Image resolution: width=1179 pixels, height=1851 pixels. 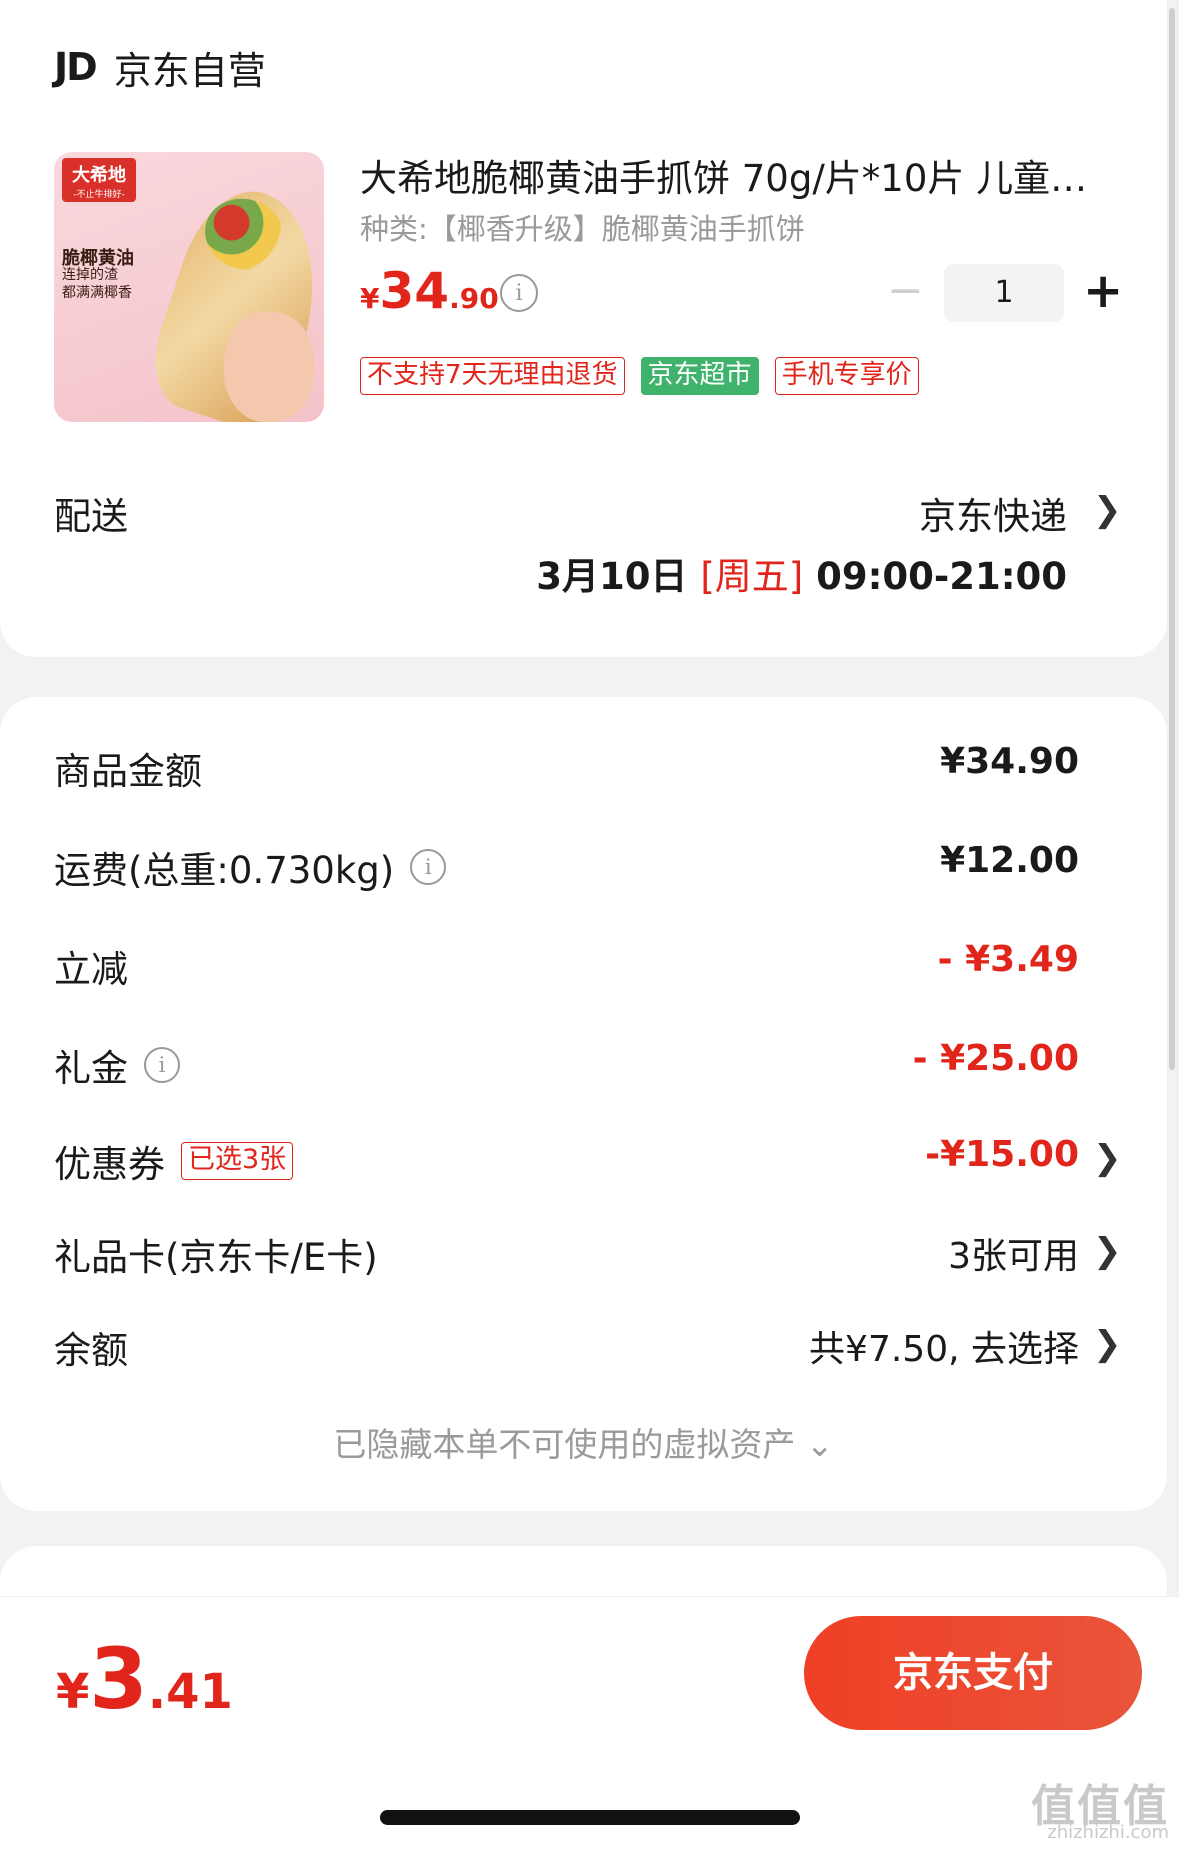 I want to click on shipping-time: 3月10日 [周五] 09:00-21:00, so click(x=801, y=573).